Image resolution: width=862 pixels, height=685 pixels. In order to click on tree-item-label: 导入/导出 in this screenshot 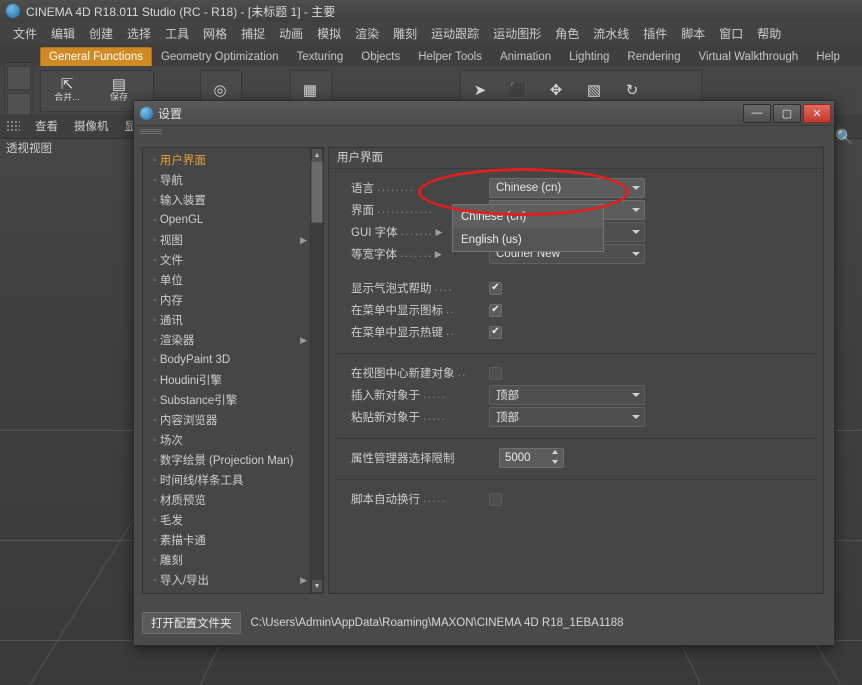, I will do `click(184, 581)`.